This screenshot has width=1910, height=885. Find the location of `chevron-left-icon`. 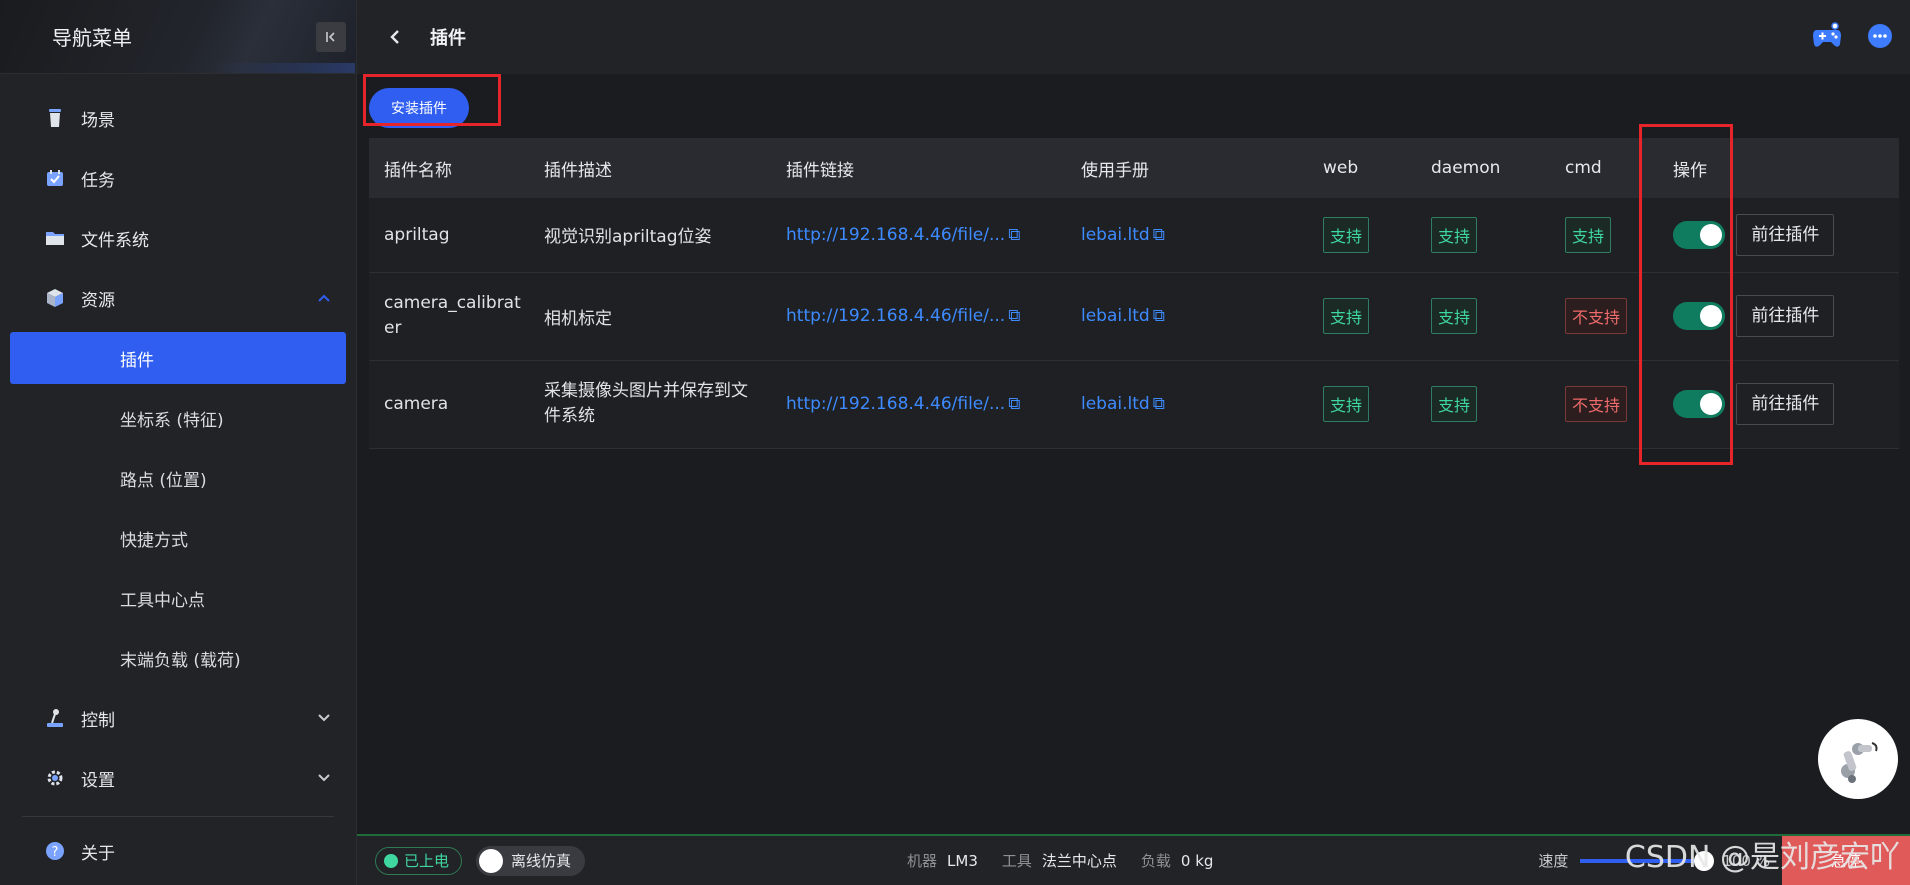

chevron-left-icon is located at coordinates (394, 37).